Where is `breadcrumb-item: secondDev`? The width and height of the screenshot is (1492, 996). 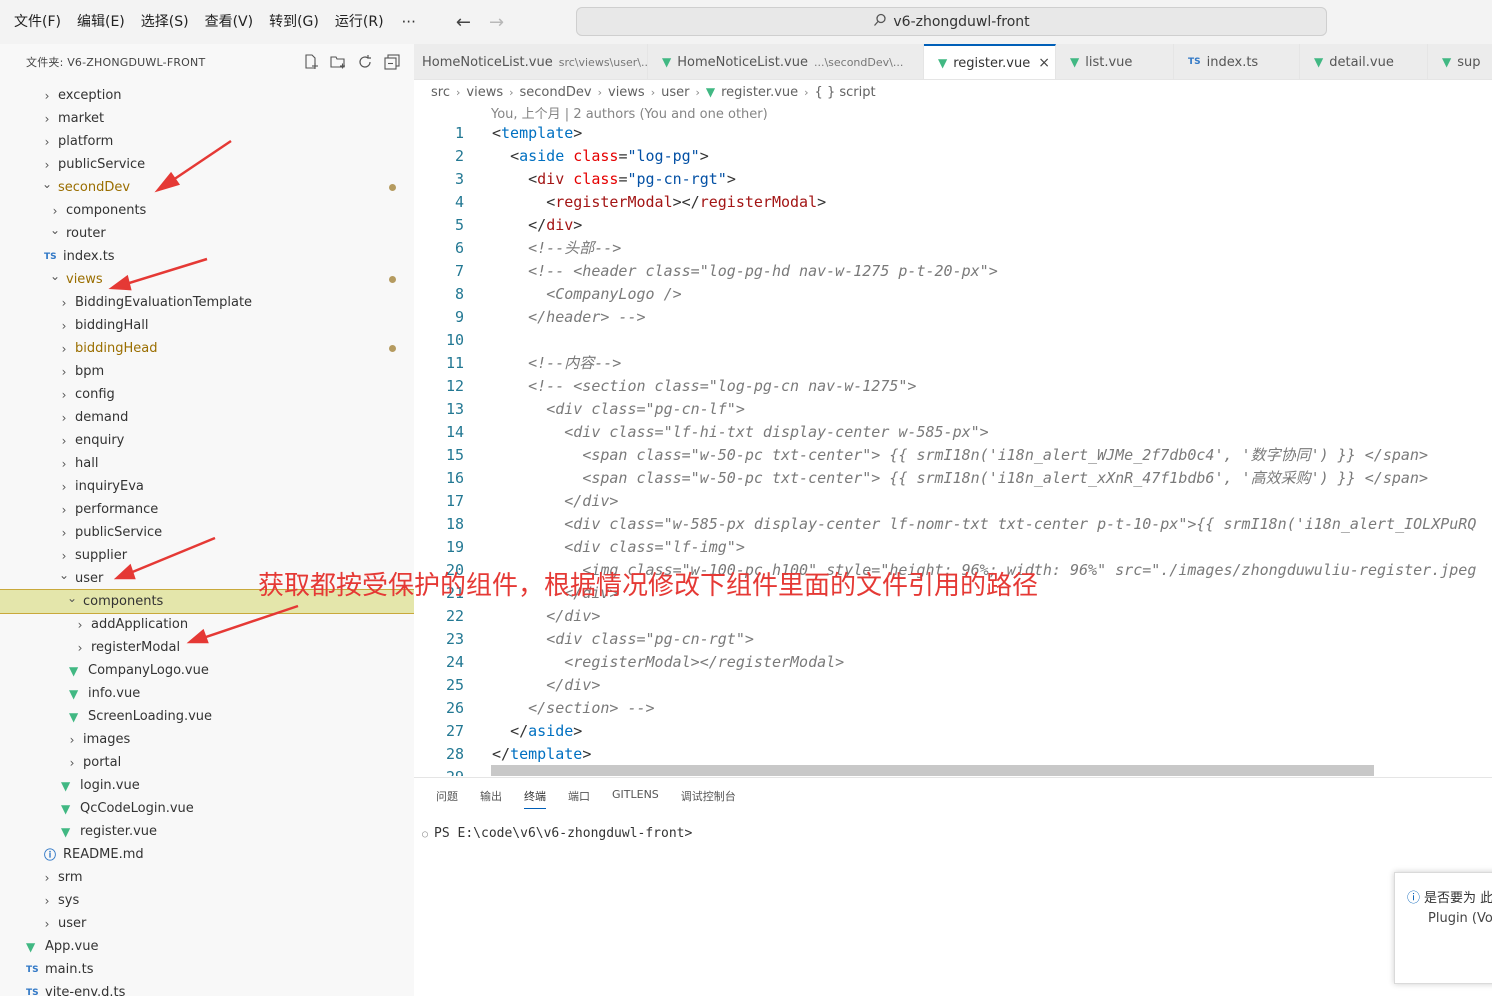 breadcrumb-item: secondDev is located at coordinates (556, 92).